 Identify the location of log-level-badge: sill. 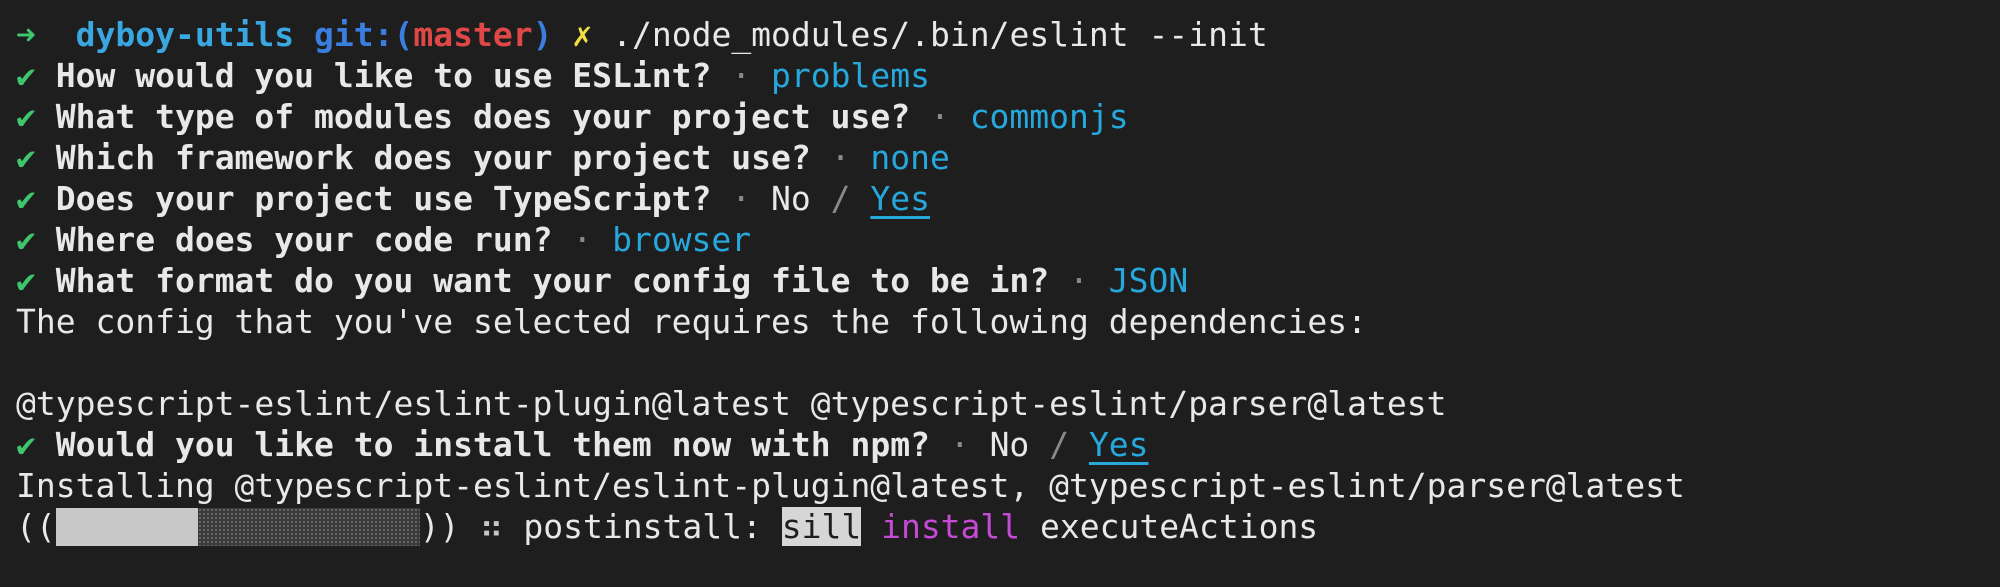
(821, 526).